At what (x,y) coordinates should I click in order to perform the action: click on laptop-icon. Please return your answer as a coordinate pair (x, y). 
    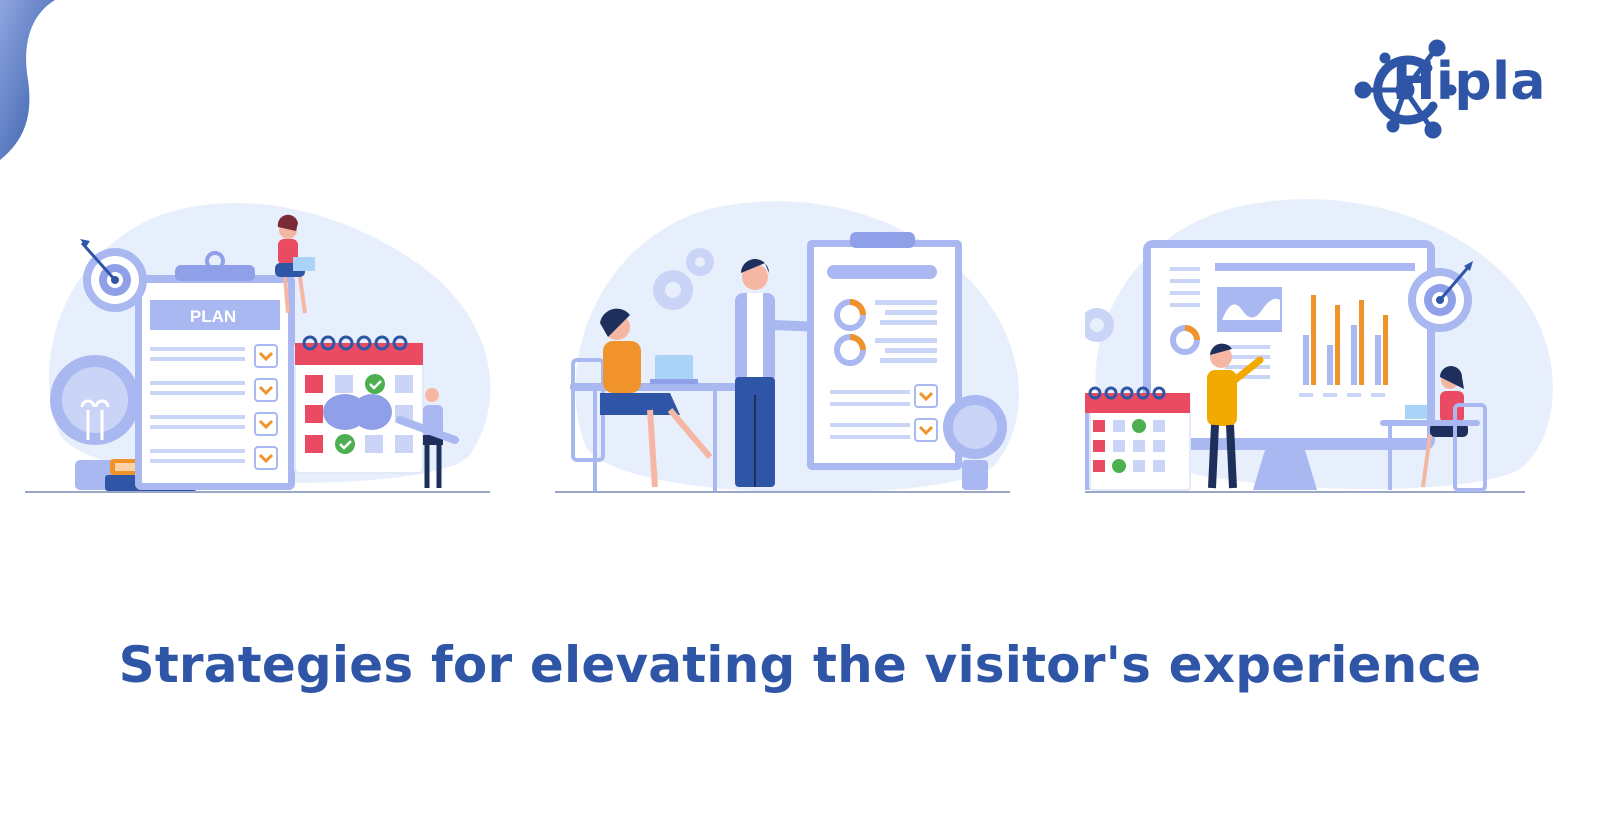
    Looking at the image, I should click on (674, 369).